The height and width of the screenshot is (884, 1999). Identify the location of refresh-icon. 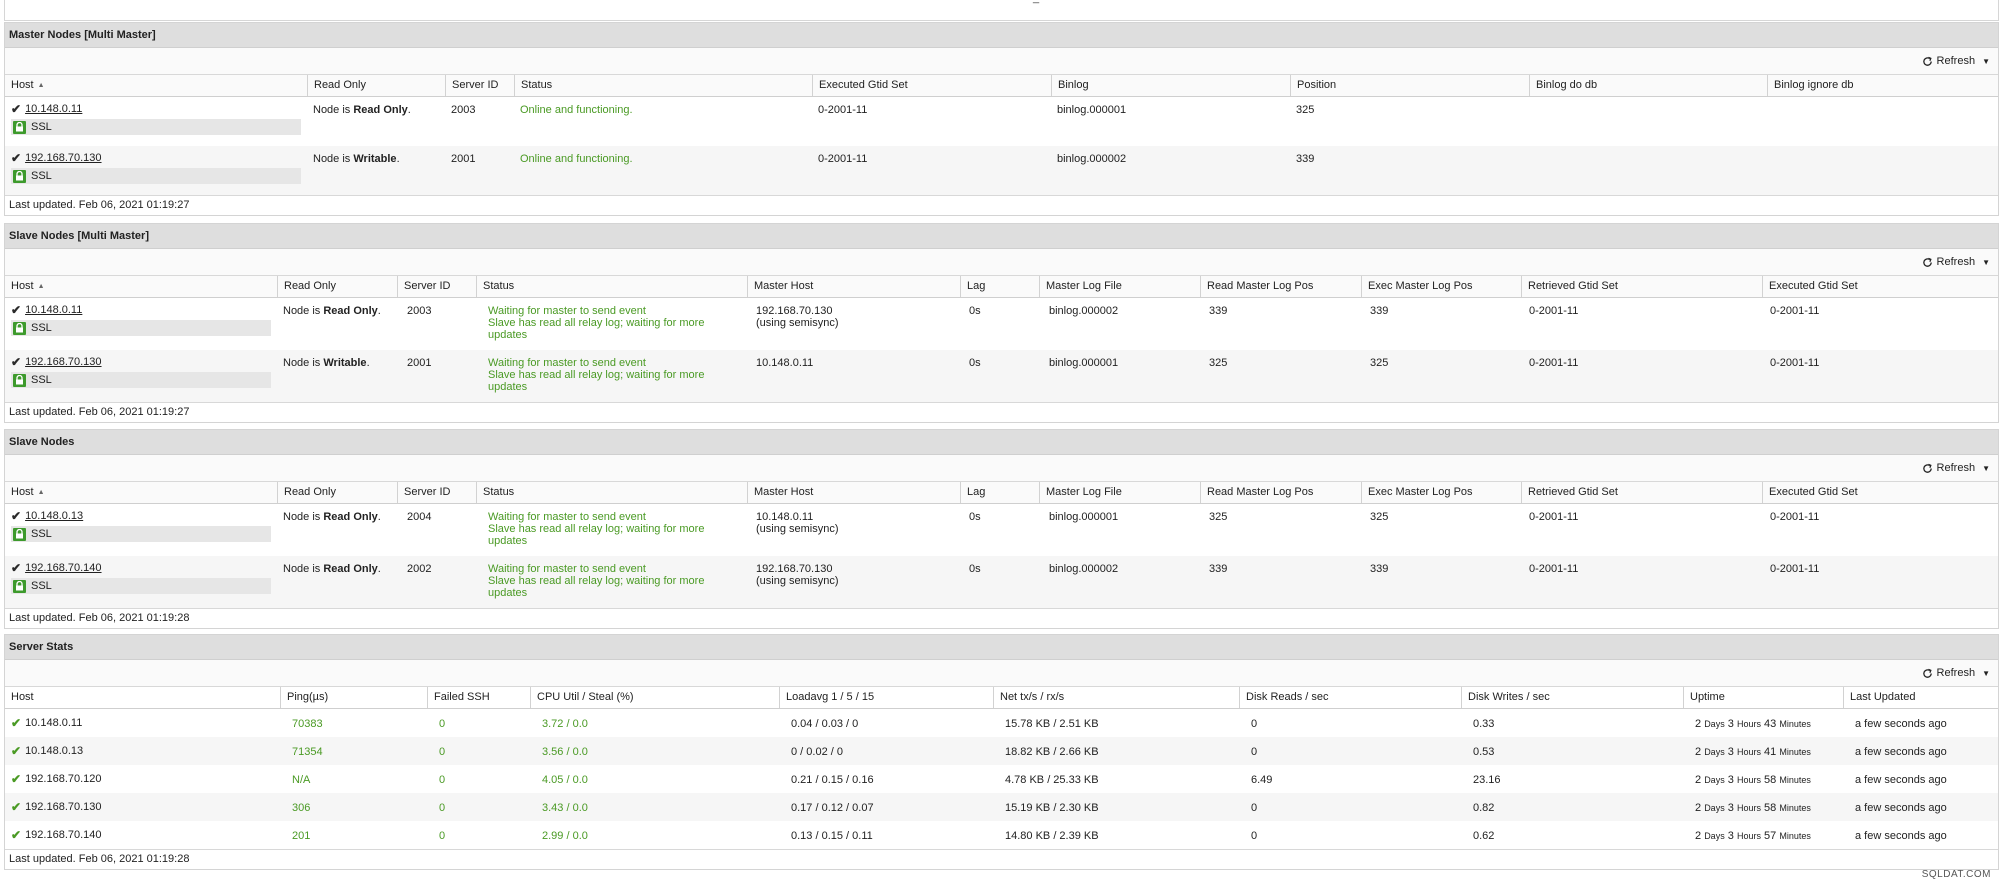
(1927, 673).